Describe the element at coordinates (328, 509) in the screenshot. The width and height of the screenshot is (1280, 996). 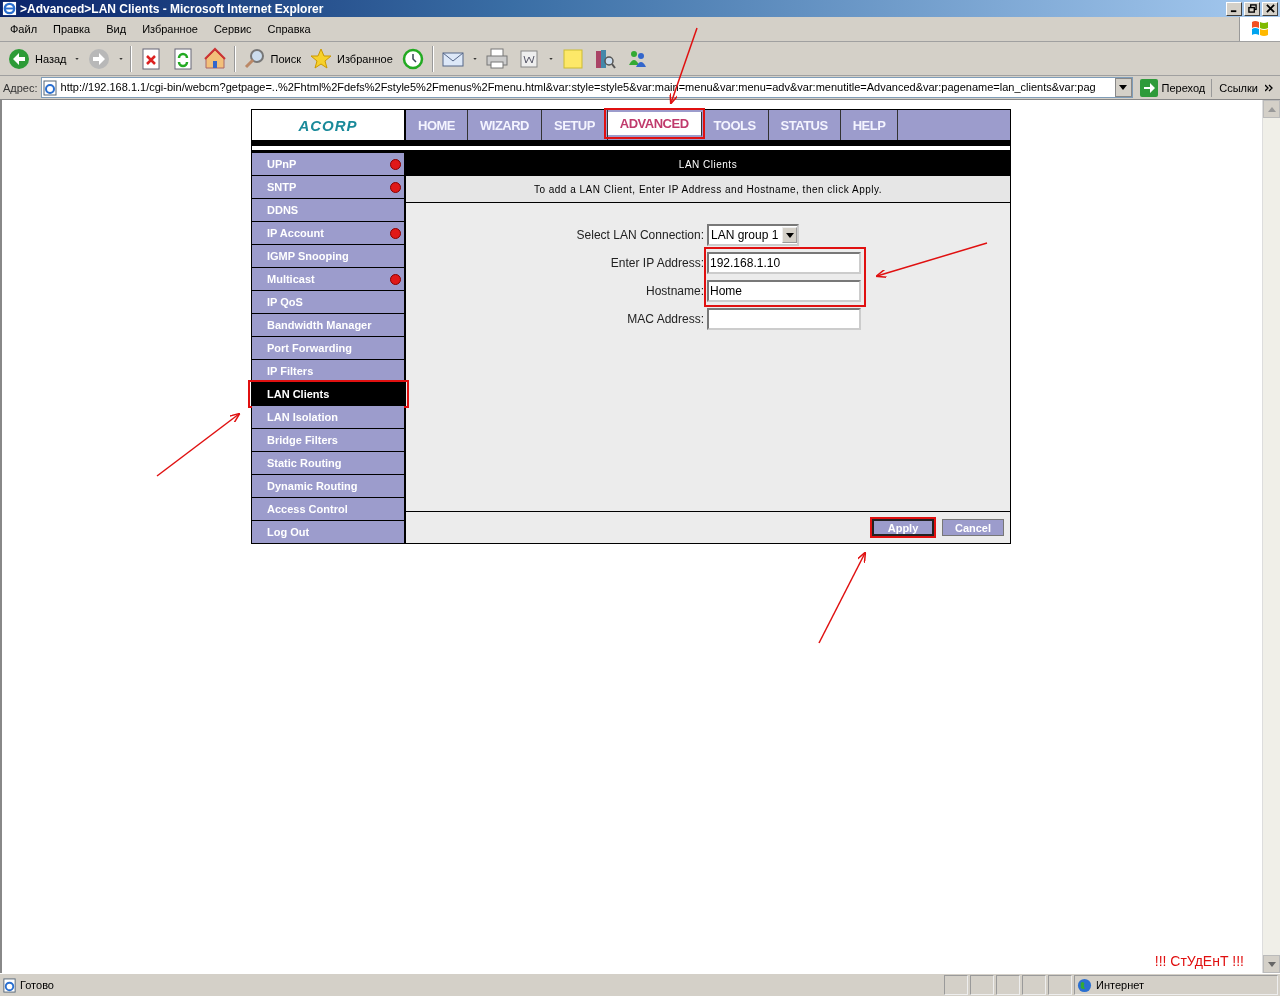
I see `sidebar-item: Access Control` at that location.